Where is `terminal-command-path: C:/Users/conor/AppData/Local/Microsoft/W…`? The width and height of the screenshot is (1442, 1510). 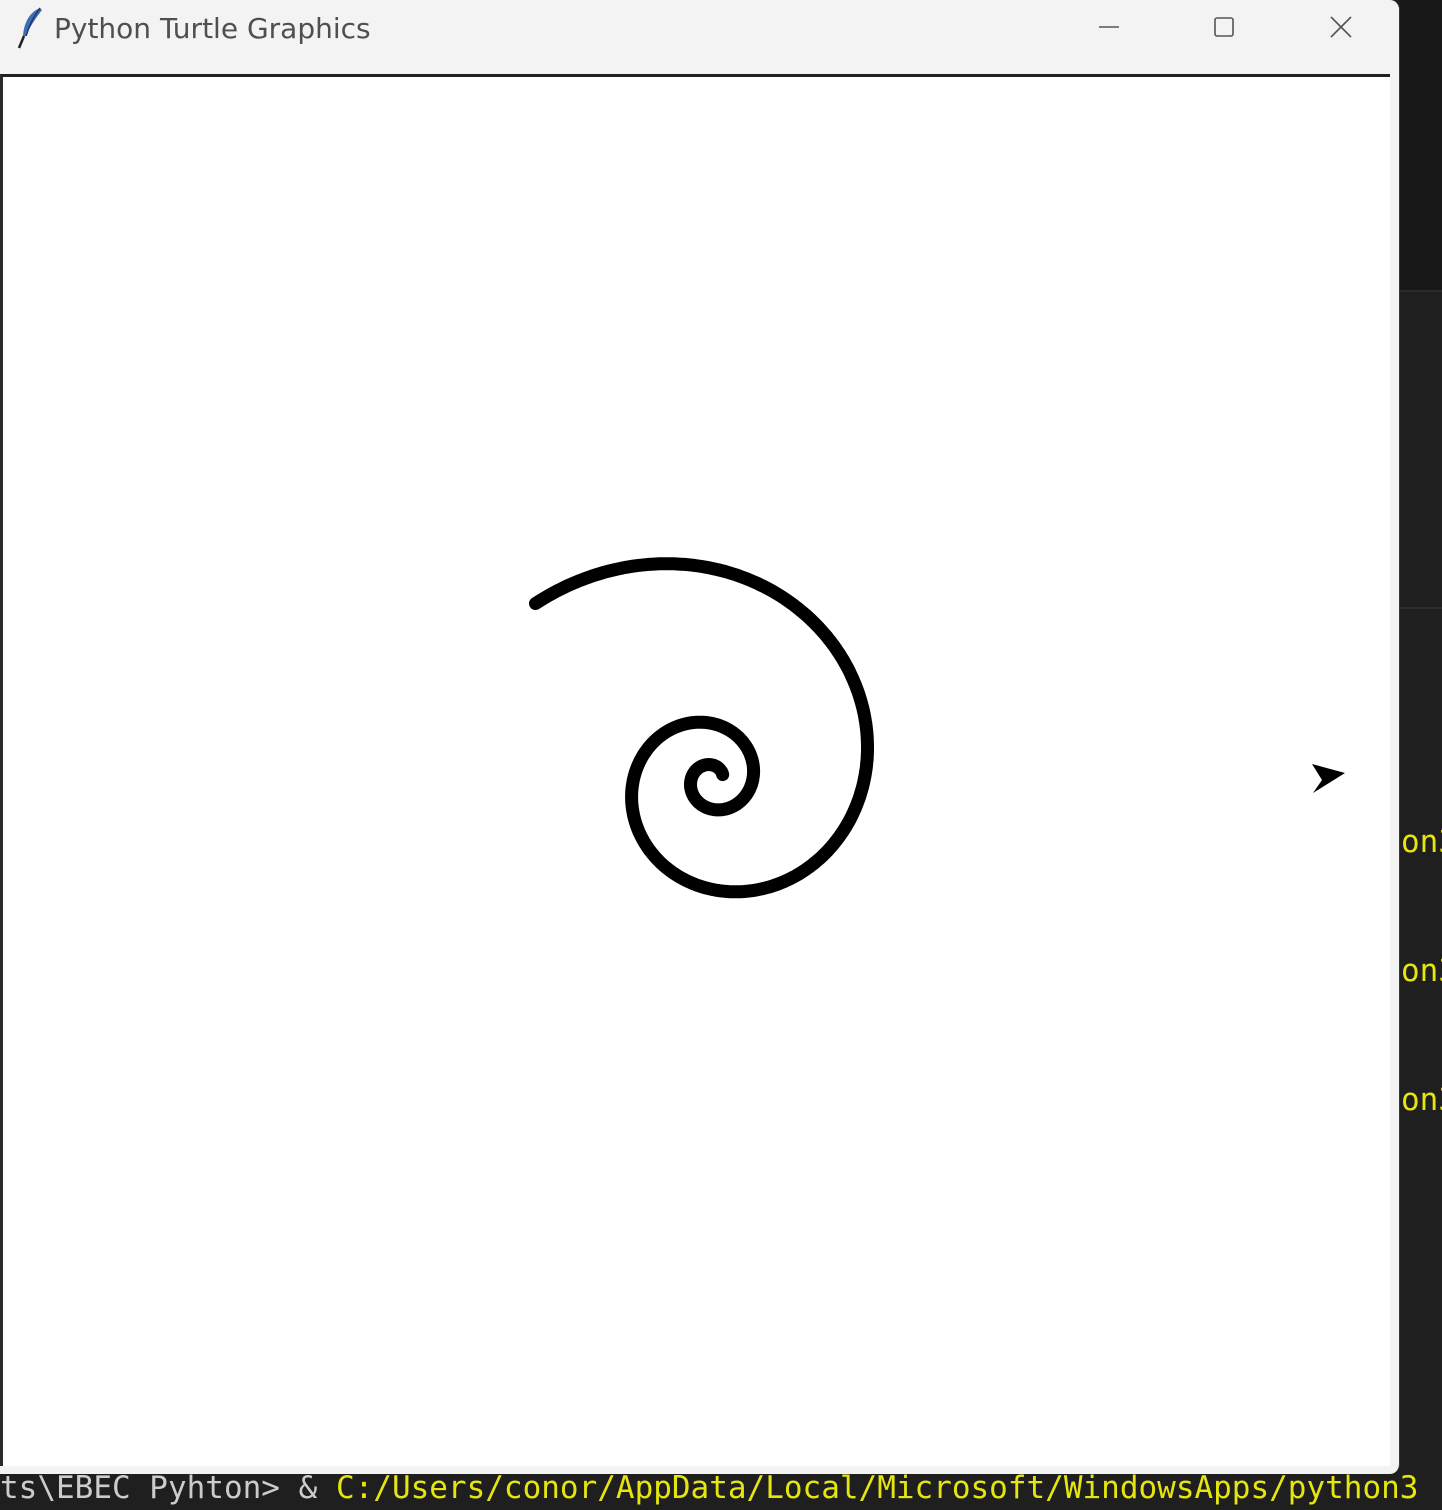 terminal-command-path: C:/Users/conor/AppData/Local/Microsoft/W… is located at coordinates (877, 1488).